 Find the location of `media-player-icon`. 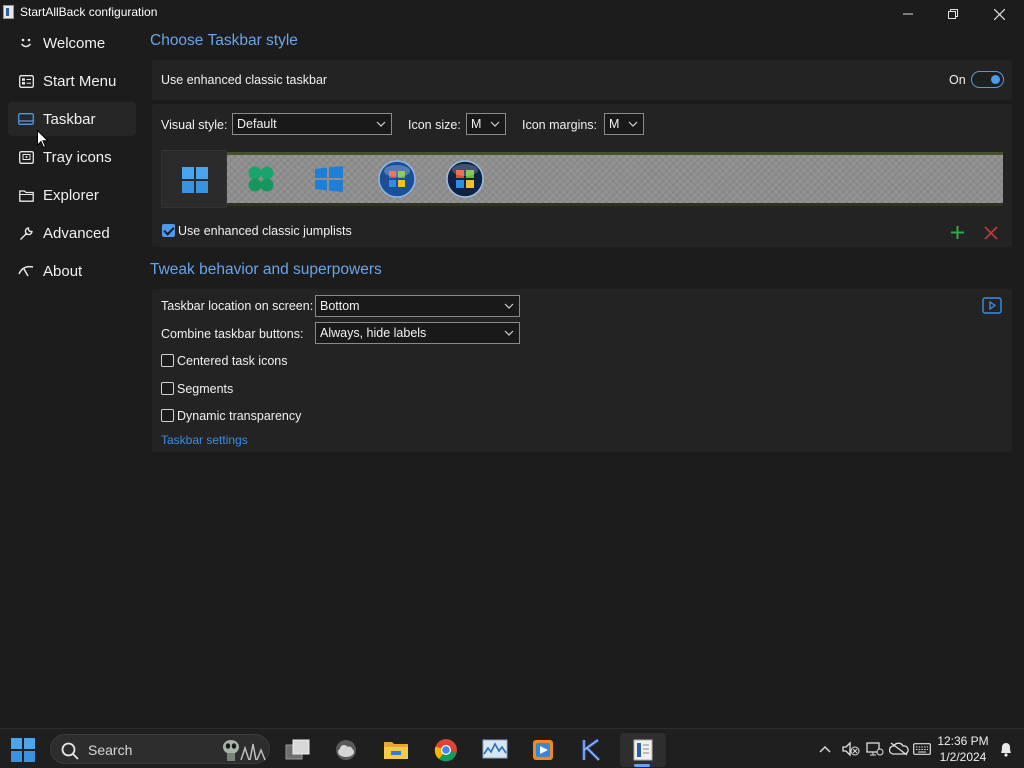

media-player-icon is located at coordinates (543, 750).